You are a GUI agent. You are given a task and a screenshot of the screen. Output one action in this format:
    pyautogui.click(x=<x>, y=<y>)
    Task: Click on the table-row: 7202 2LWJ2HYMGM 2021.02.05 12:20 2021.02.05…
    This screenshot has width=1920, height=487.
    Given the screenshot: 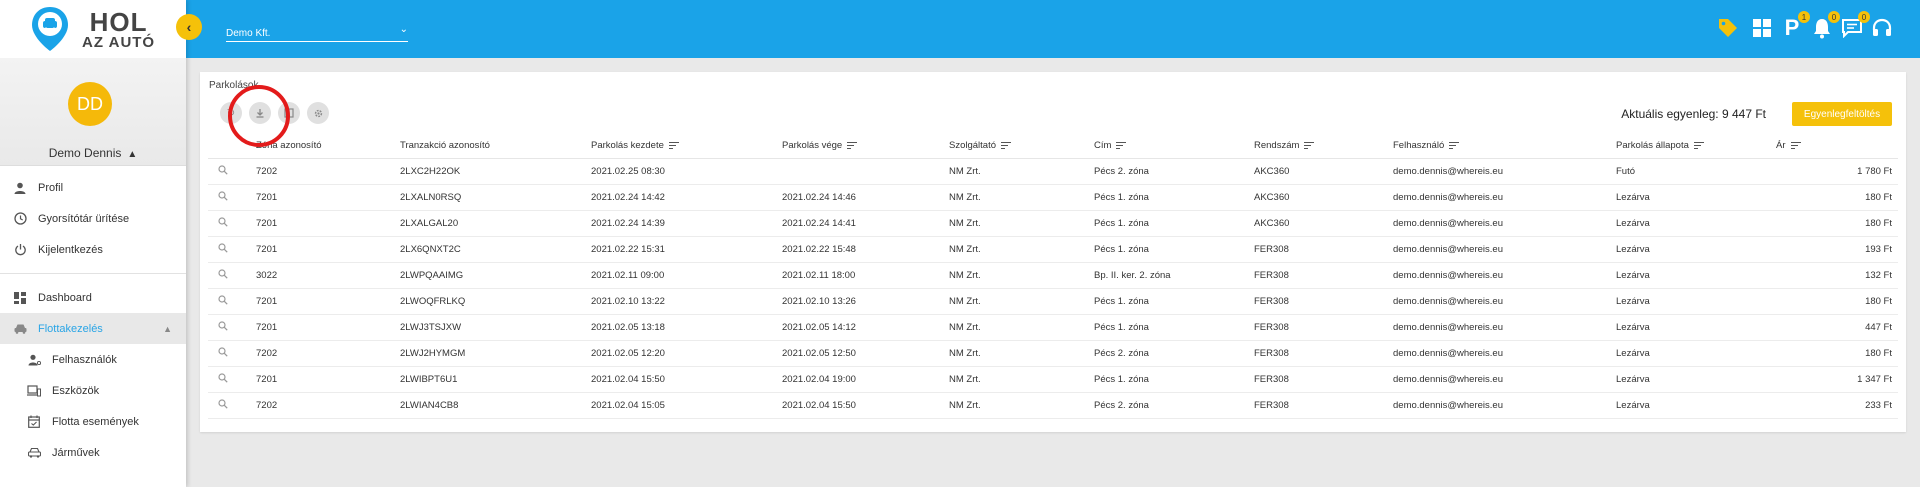 What is the action you would take?
    pyautogui.click(x=1053, y=353)
    